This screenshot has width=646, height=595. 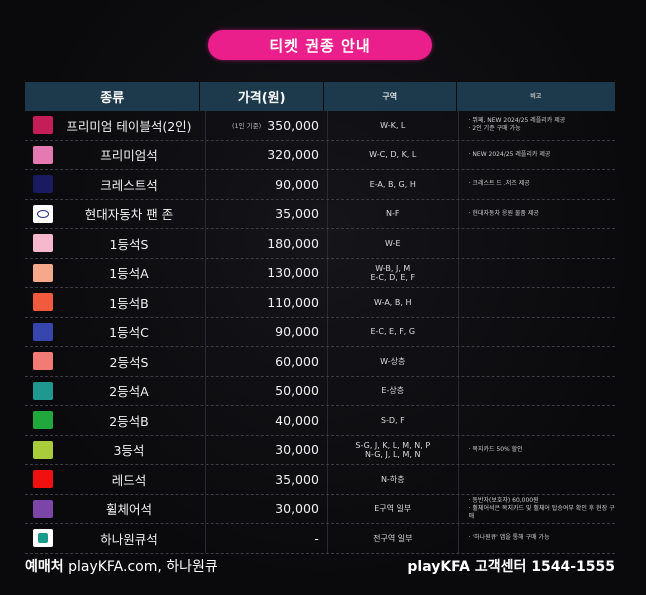 I want to click on ticket-name: 1등석B, so click(x=129, y=303).